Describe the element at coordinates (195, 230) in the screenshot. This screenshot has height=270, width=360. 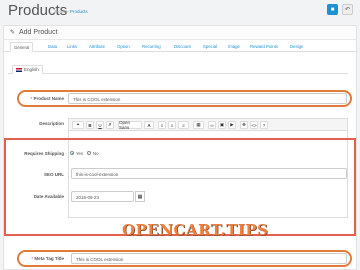
I see `watermark: OPENCART.TIPS` at that location.